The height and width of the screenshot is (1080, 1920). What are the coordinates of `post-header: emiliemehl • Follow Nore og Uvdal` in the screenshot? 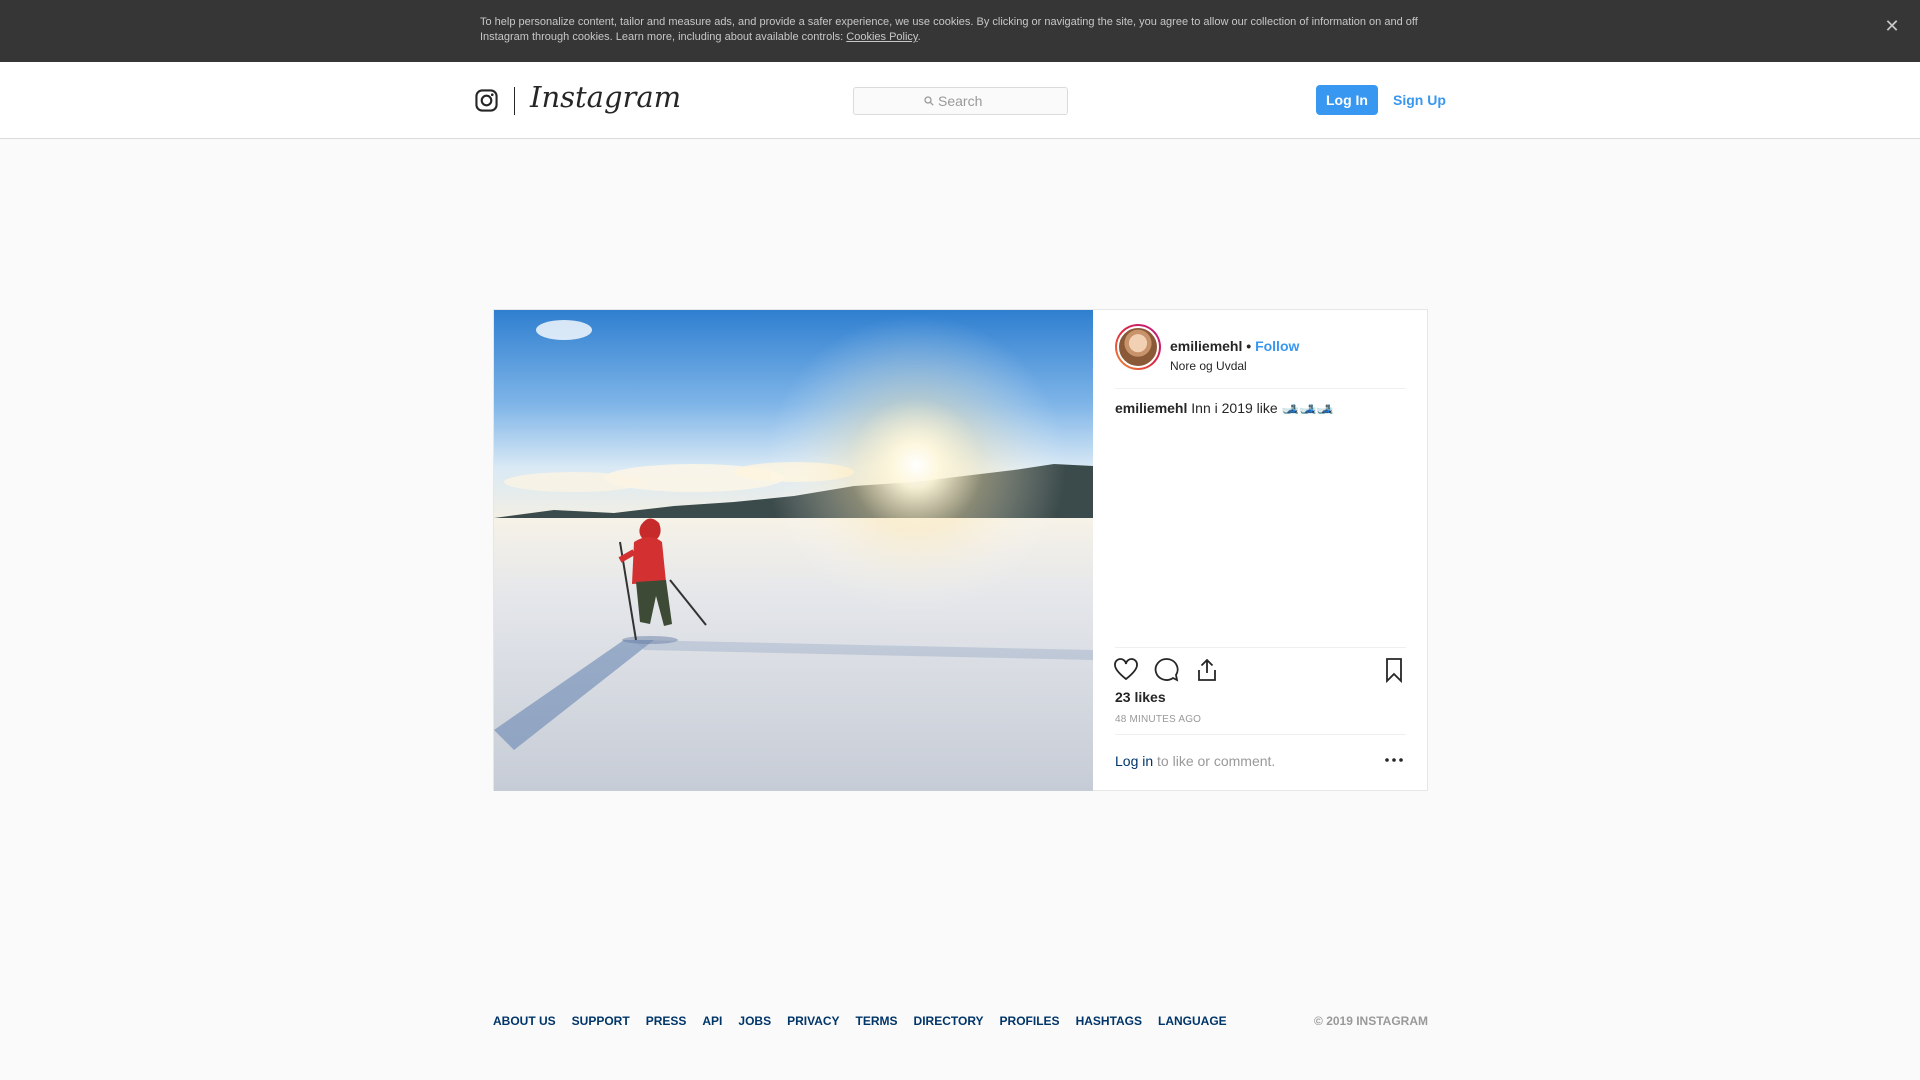 It's located at (1260, 356).